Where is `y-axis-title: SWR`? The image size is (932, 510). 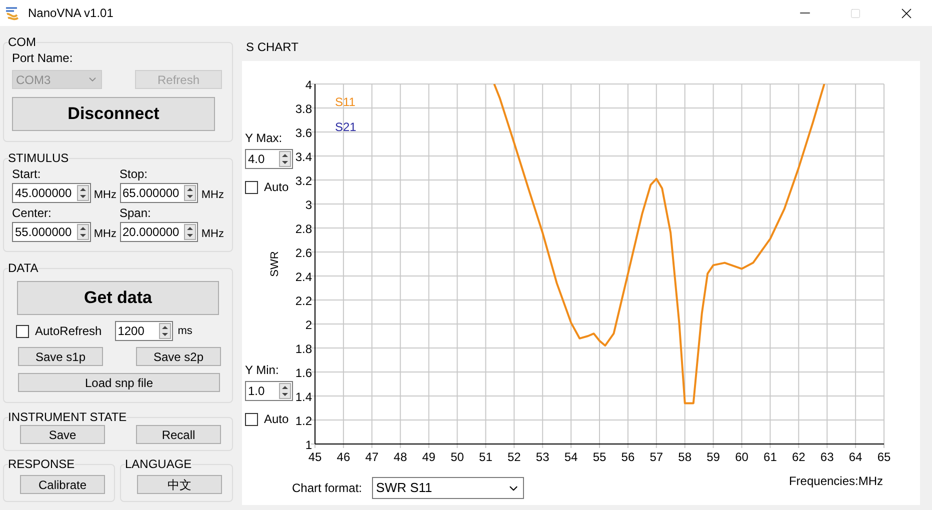
y-axis-title: SWR is located at coordinates (275, 264).